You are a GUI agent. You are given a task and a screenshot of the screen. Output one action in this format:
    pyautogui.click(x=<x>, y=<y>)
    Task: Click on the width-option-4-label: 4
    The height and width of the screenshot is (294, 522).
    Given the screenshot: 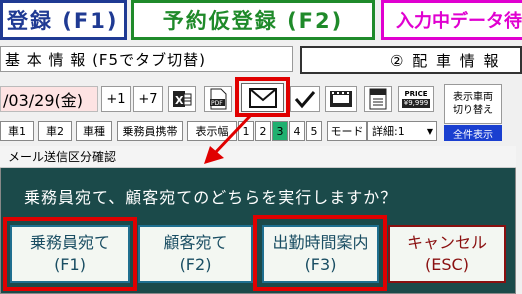 What is the action you would take?
    pyautogui.click(x=297, y=131)
    